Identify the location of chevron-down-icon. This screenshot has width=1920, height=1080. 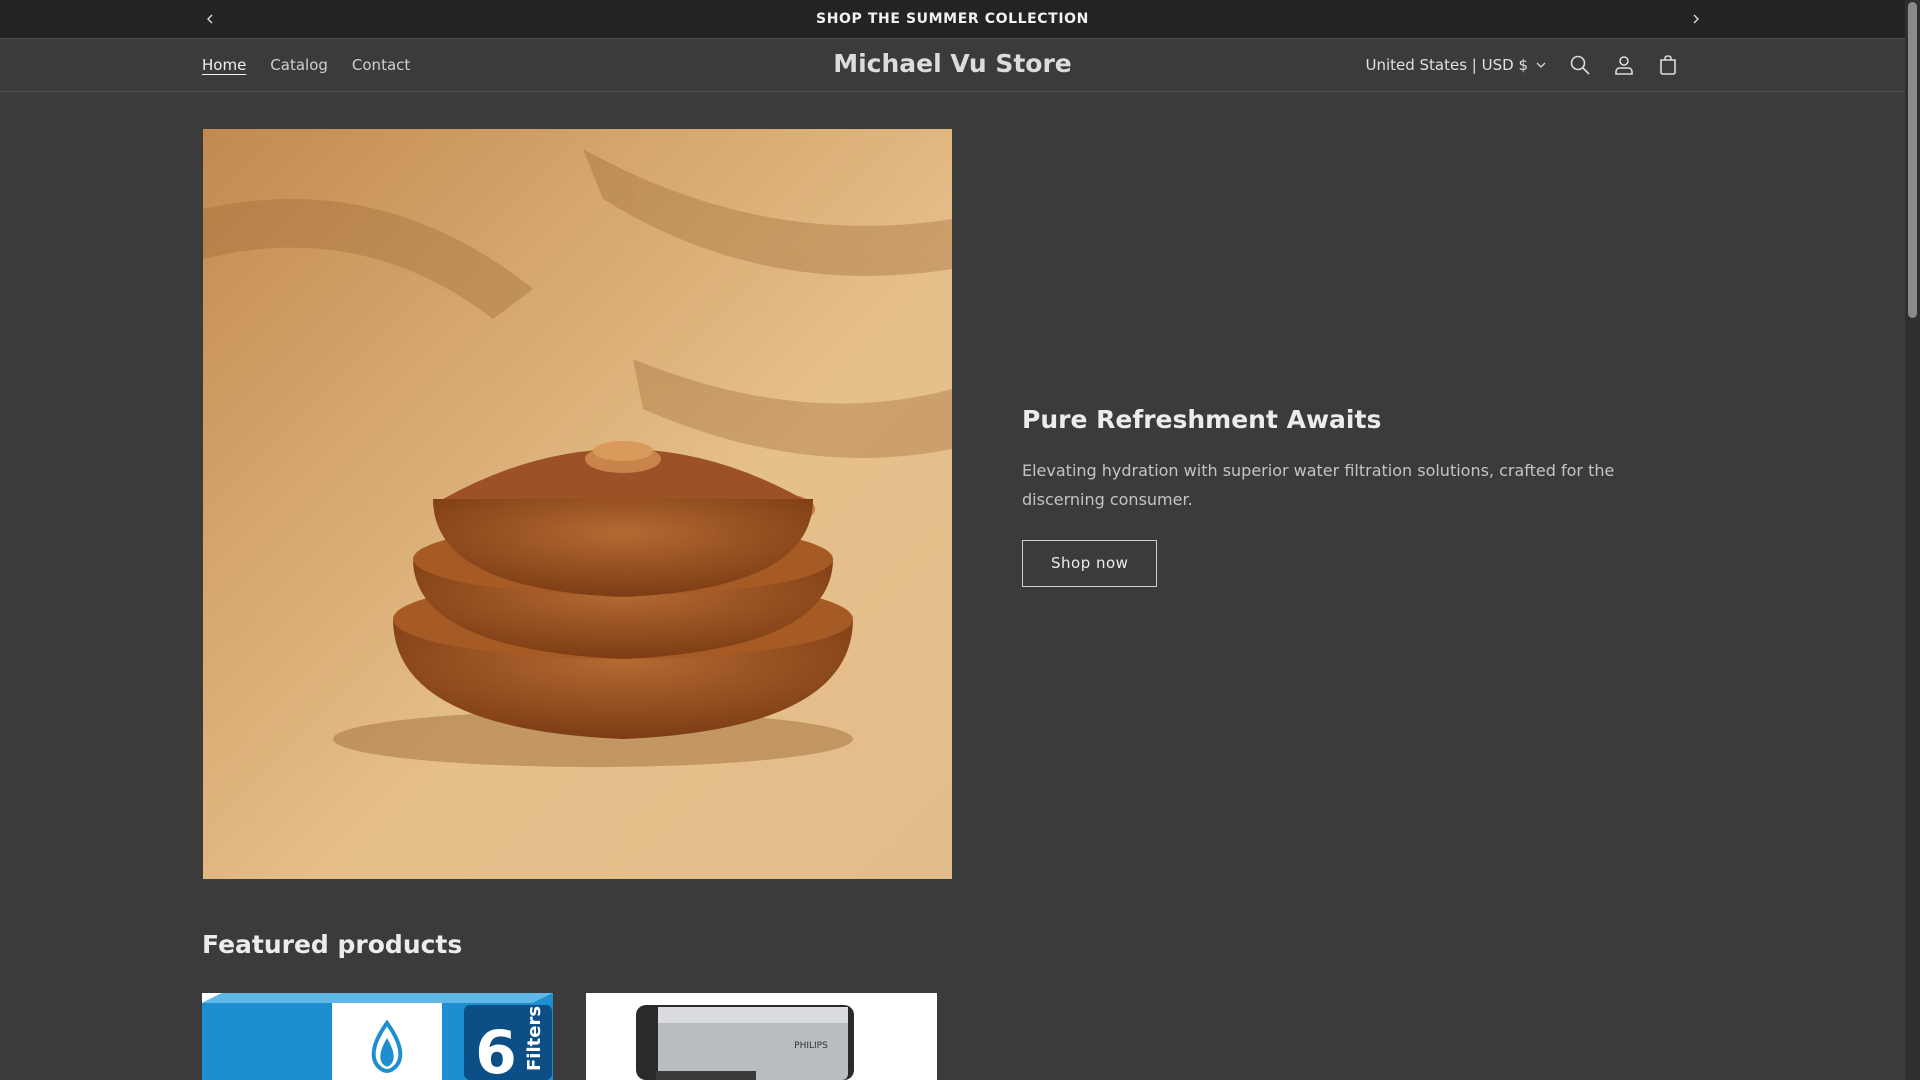
(1541, 65).